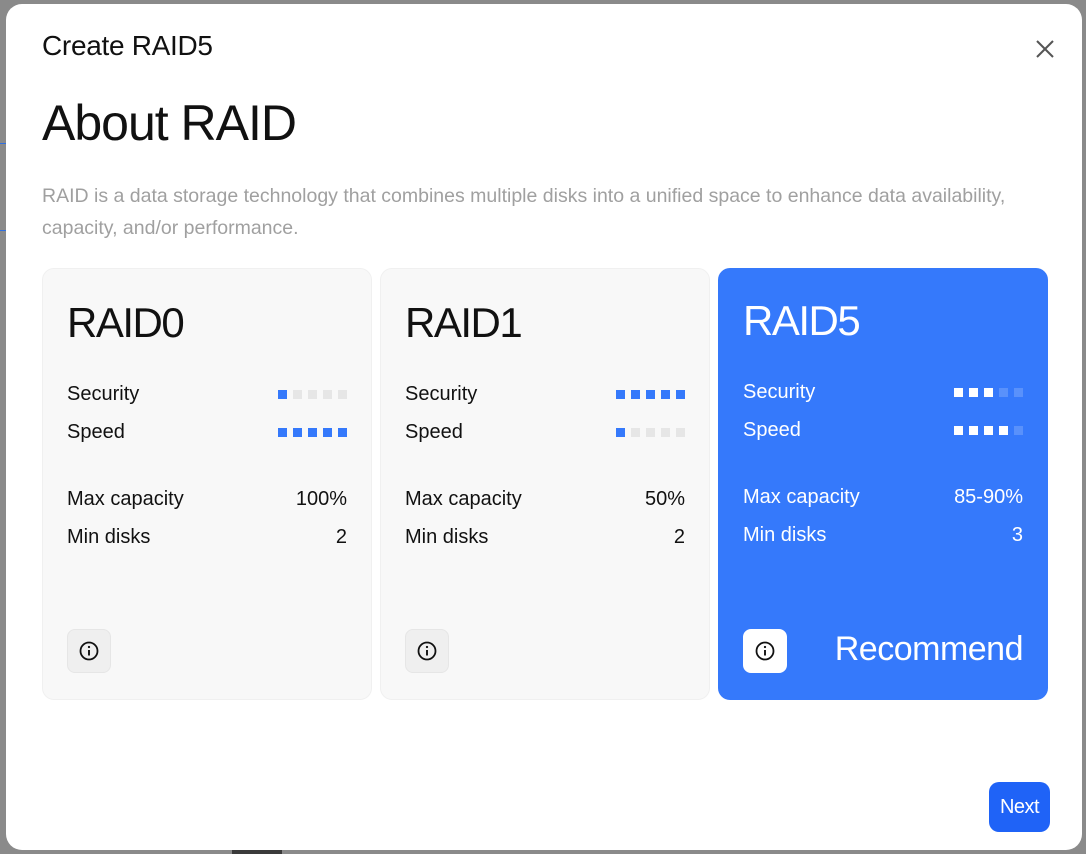 The width and height of the screenshot is (1086, 854). I want to click on recommend-badge: Recommend, so click(929, 649).